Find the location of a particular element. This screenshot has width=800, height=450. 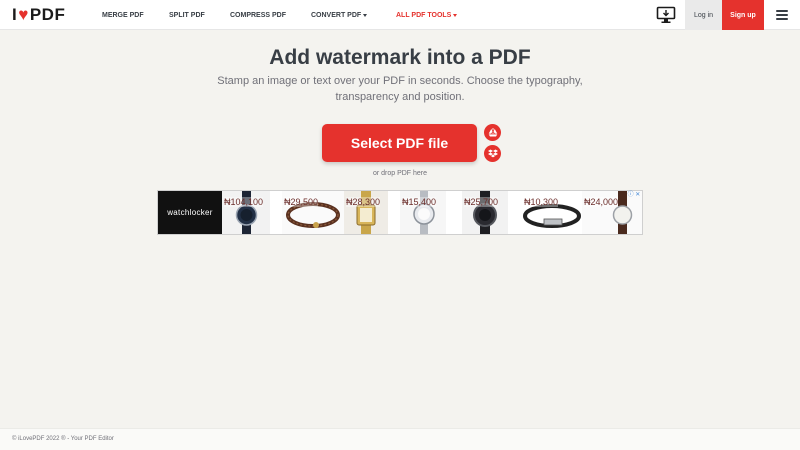

select-pdf-button: Select PDF file is located at coordinates (399, 143).